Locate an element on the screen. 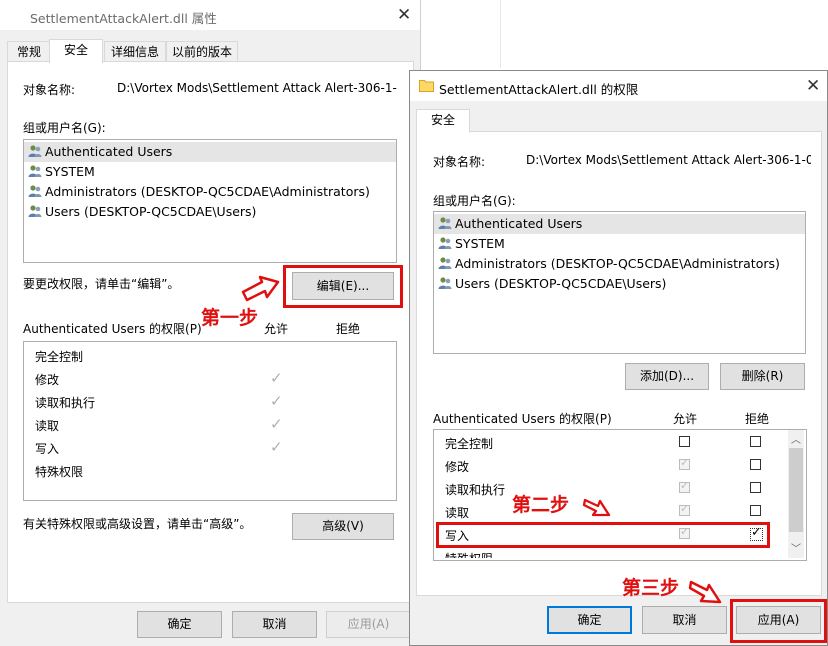  advanced-button: 高级(V) is located at coordinates (343, 526).